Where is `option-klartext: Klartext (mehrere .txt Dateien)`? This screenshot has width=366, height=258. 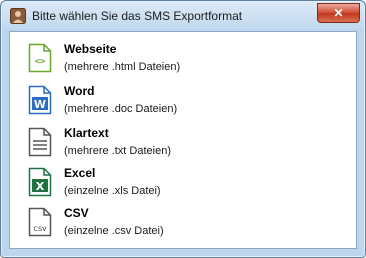
option-klartext: Klartext (mehrere .txt Dateien) is located at coordinates (178, 144).